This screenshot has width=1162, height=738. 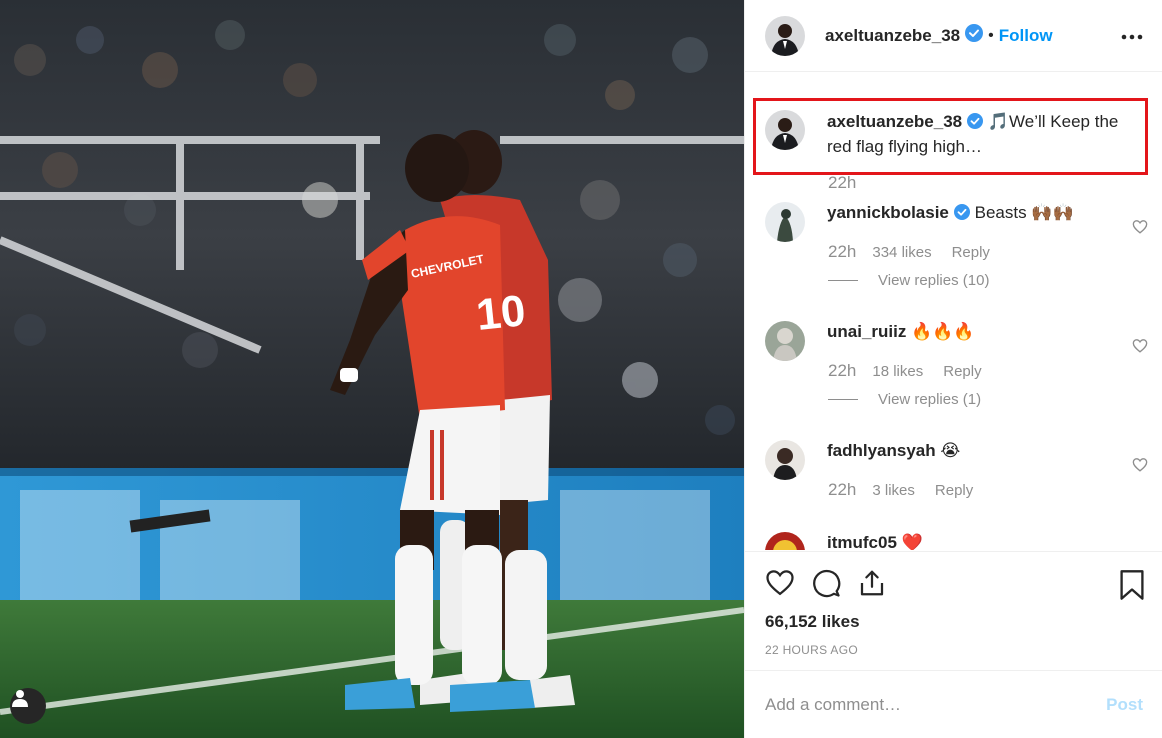 I want to click on comment-bubble-icon, so click(x=826, y=585).